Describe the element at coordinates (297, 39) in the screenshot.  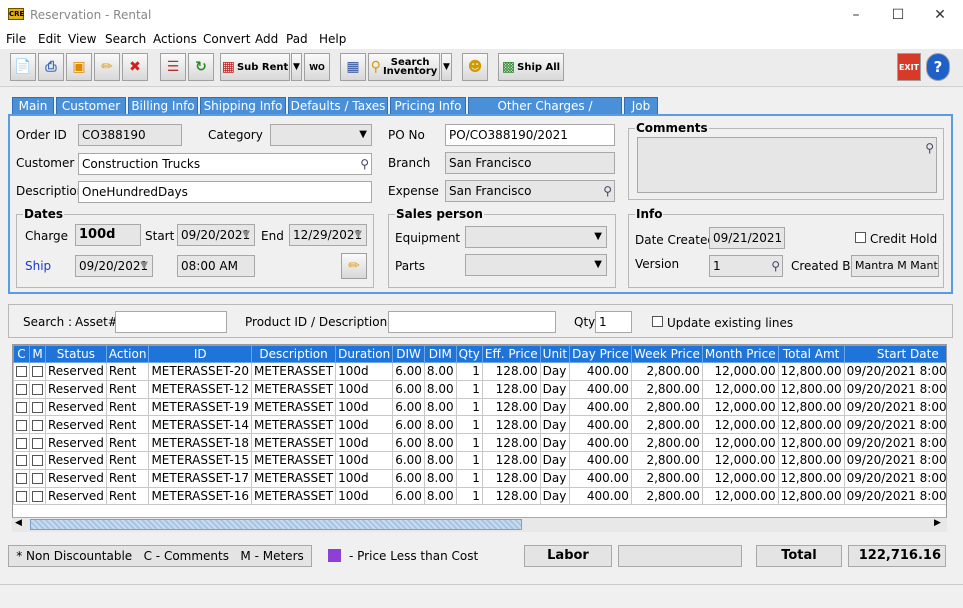
I see `menu-pad: Pad` at that location.